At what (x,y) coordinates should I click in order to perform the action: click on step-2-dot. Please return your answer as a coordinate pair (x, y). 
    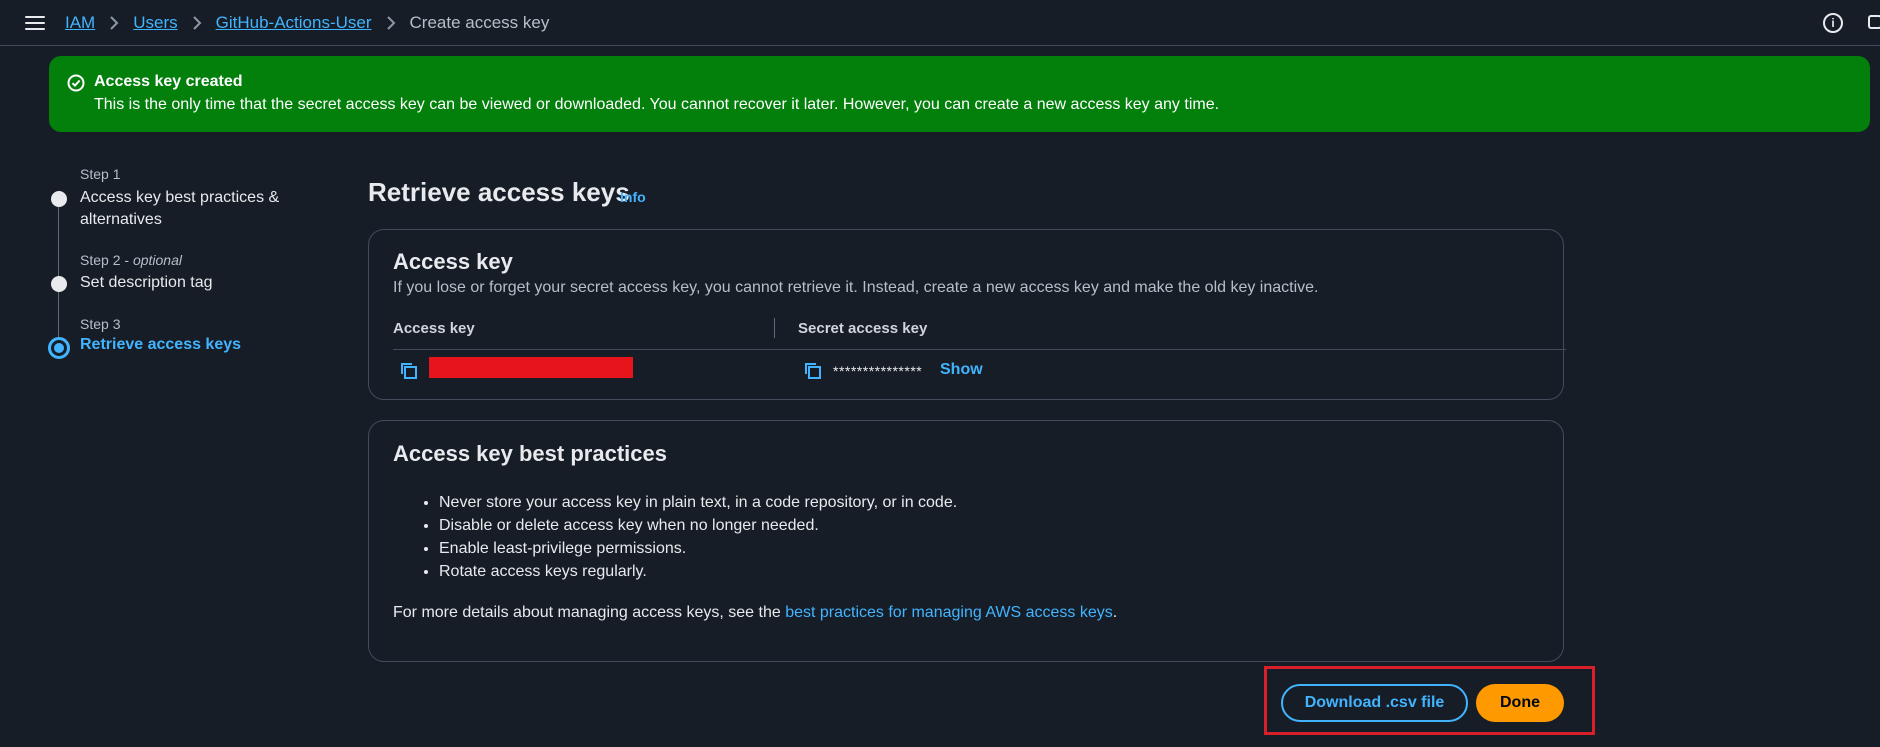
    Looking at the image, I should click on (59, 284).